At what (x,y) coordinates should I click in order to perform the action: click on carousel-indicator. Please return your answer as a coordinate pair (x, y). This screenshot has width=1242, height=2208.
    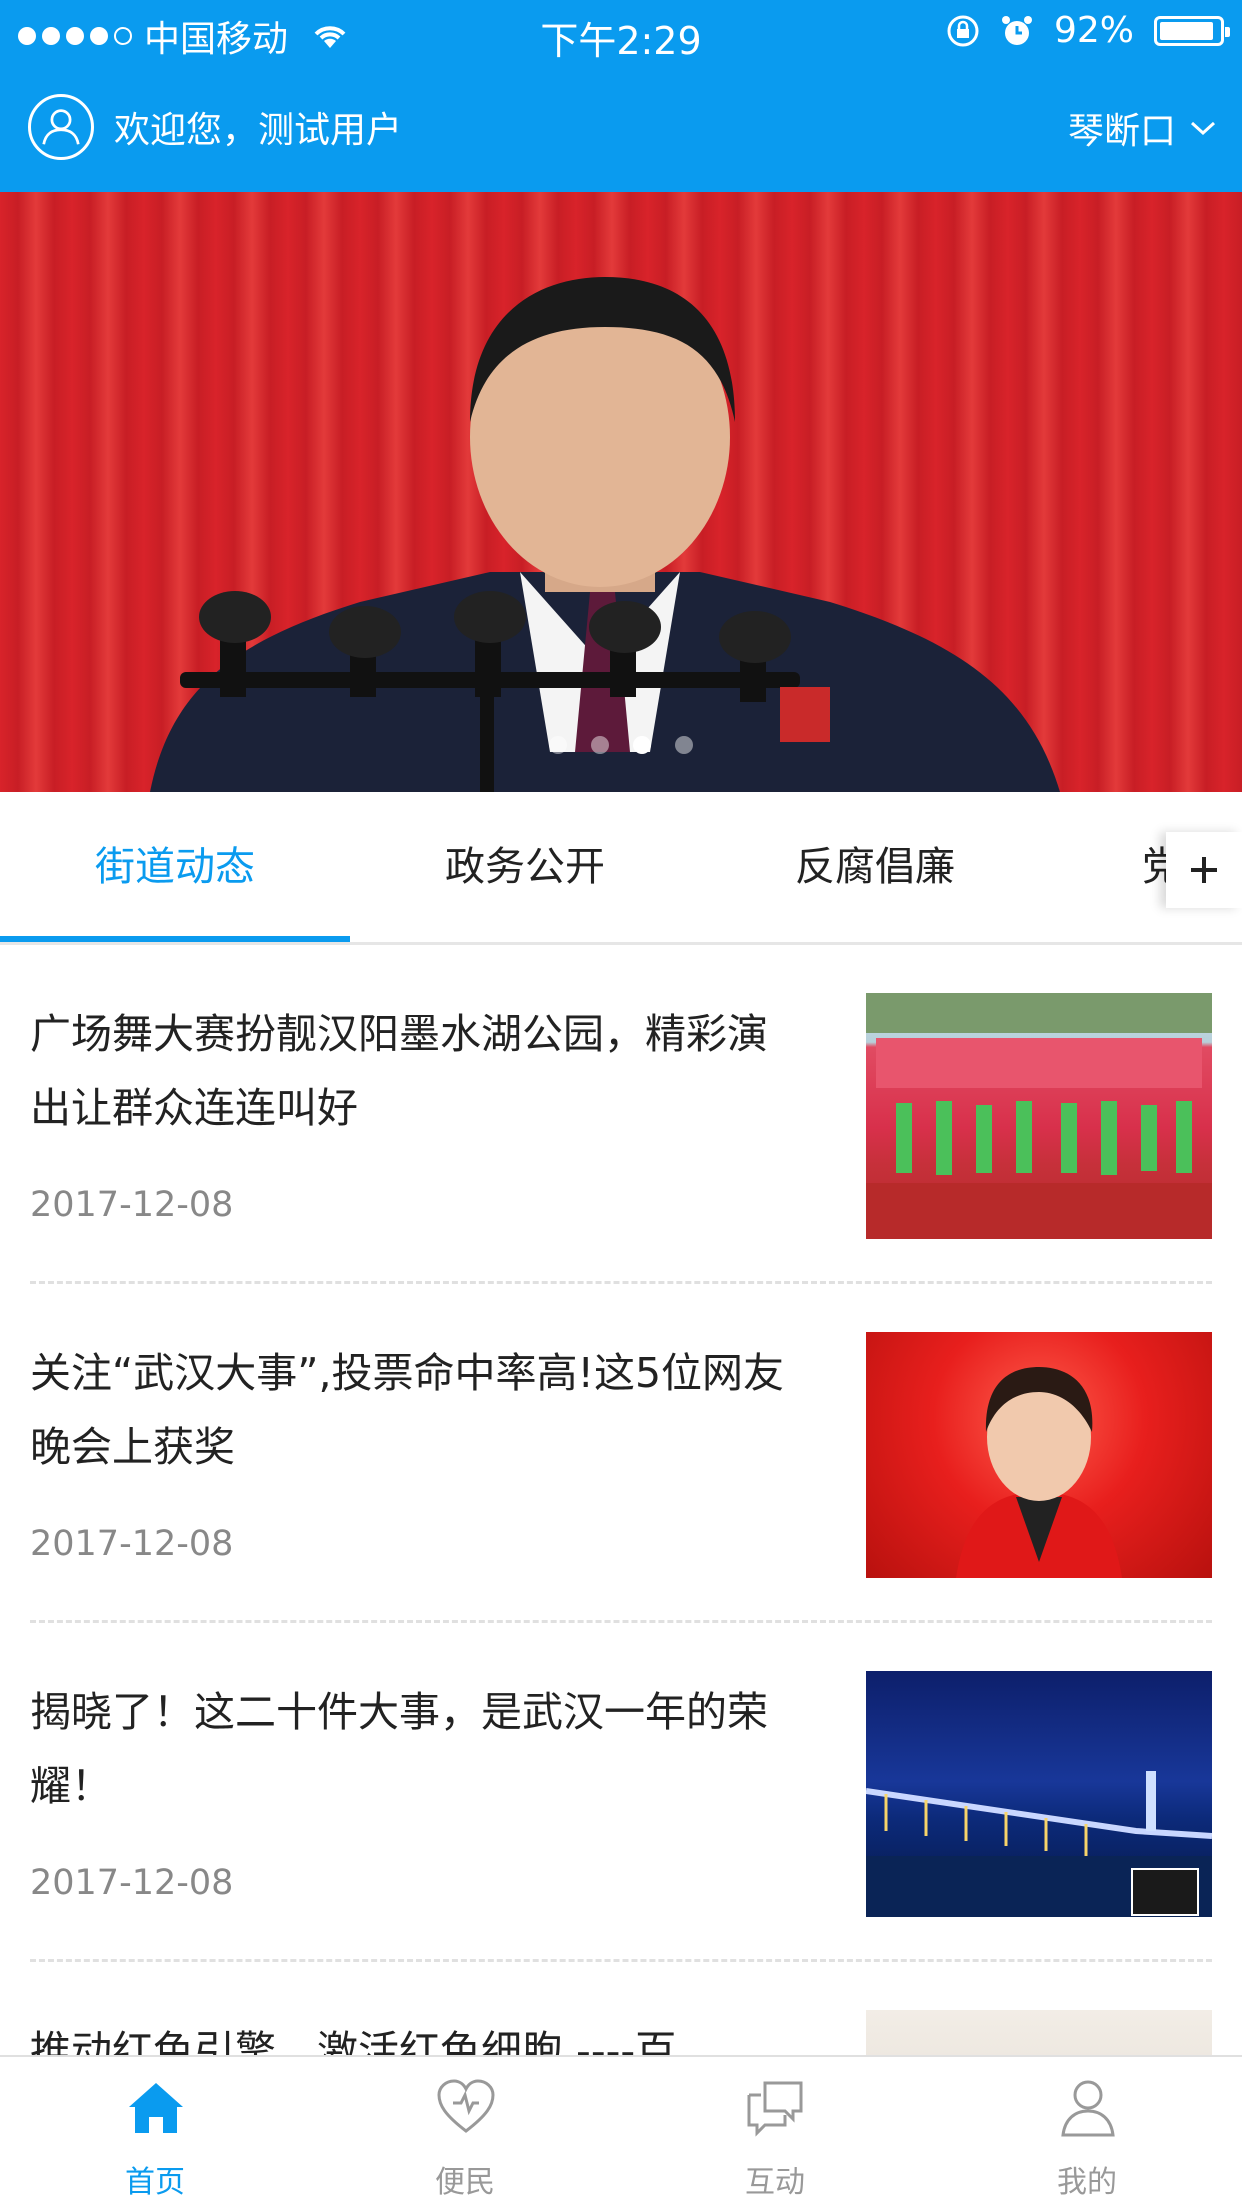
    Looking at the image, I should click on (621, 745).